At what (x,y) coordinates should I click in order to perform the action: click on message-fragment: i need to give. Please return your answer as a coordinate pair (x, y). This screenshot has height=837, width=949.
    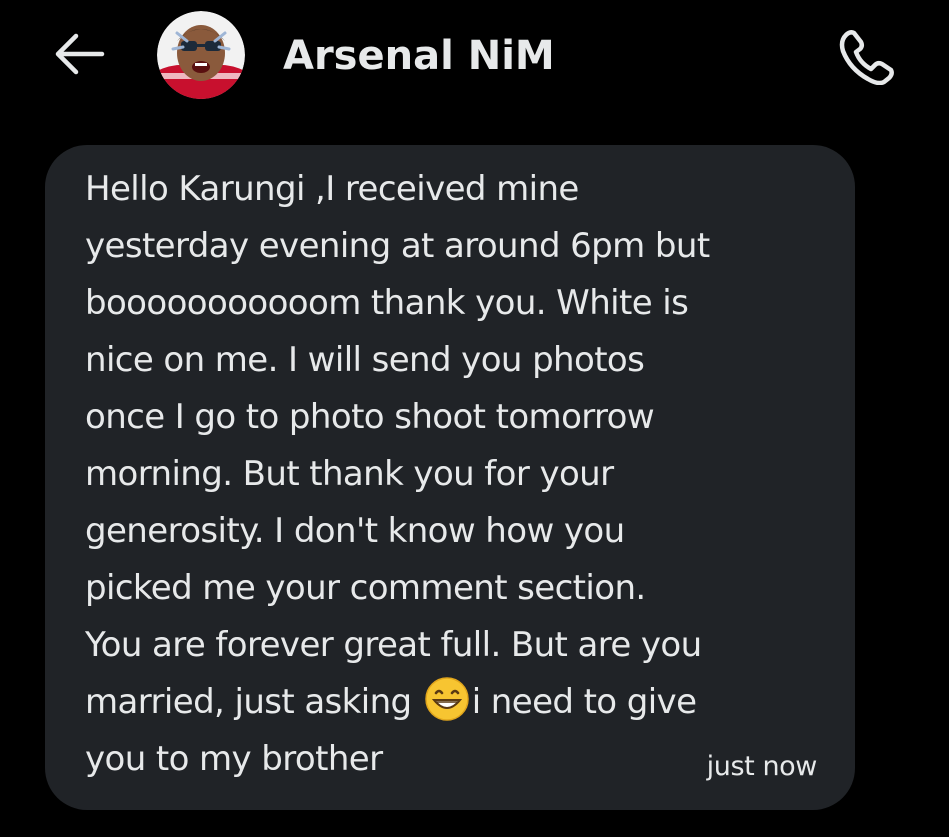
    Looking at the image, I should click on (584, 702).